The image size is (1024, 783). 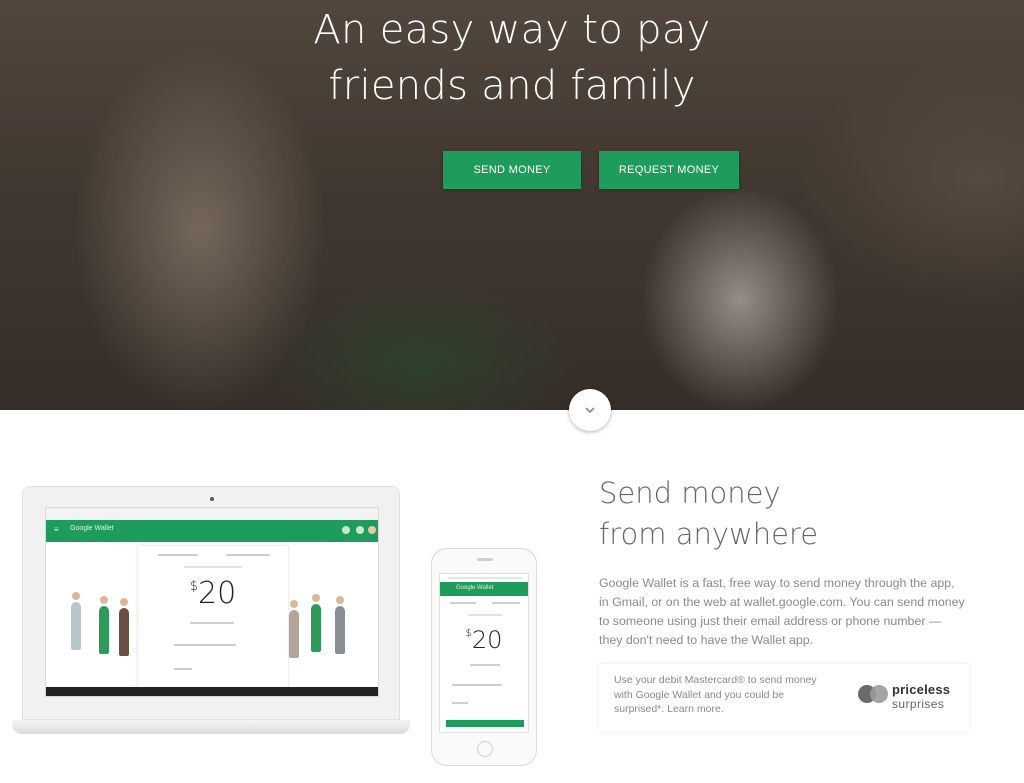 What do you see at coordinates (487, 640) in the screenshot?
I see `phone-amount-value: 20` at bounding box center [487, 640].